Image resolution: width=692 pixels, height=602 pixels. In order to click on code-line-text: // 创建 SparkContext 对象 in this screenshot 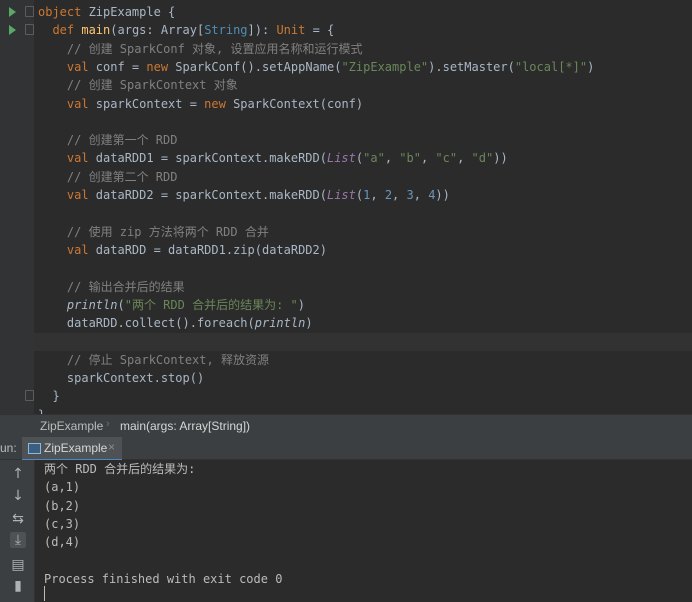, I will do `click(138, 85)`.